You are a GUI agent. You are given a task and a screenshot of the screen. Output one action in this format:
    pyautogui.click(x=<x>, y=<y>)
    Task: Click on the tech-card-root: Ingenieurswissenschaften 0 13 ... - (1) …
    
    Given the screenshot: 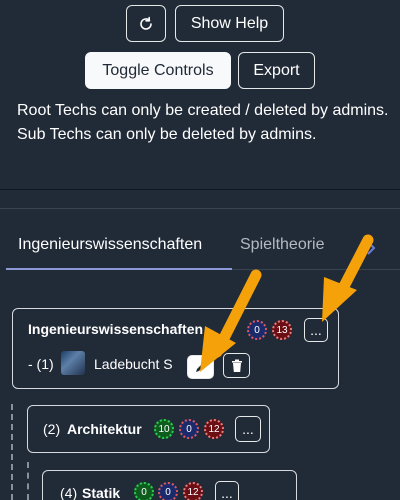 What is the action you would take?
    pyautogui.click(x=175, y=348)
    